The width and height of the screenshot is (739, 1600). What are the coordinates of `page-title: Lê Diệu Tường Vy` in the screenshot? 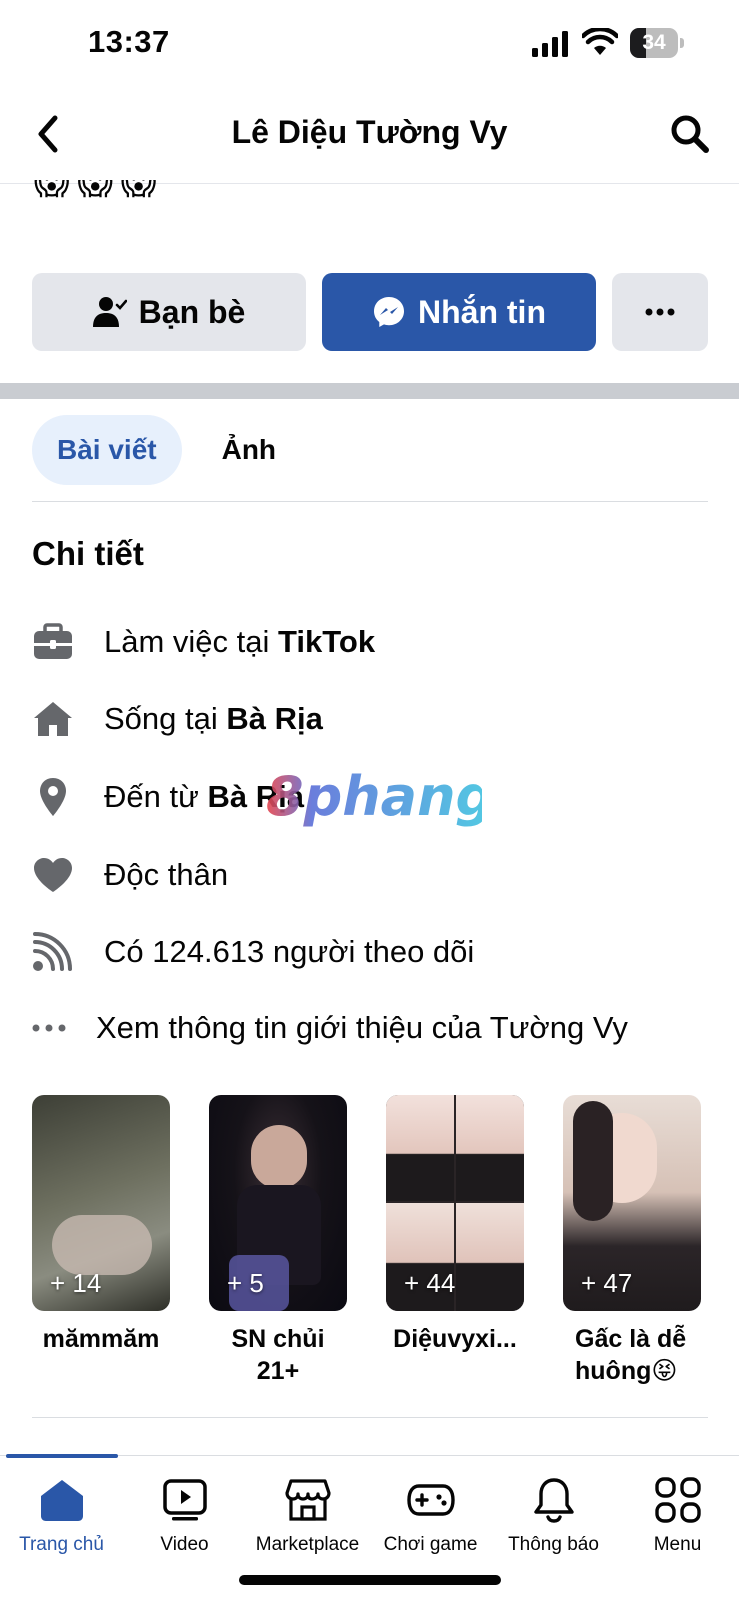 It's located at (369, 132).